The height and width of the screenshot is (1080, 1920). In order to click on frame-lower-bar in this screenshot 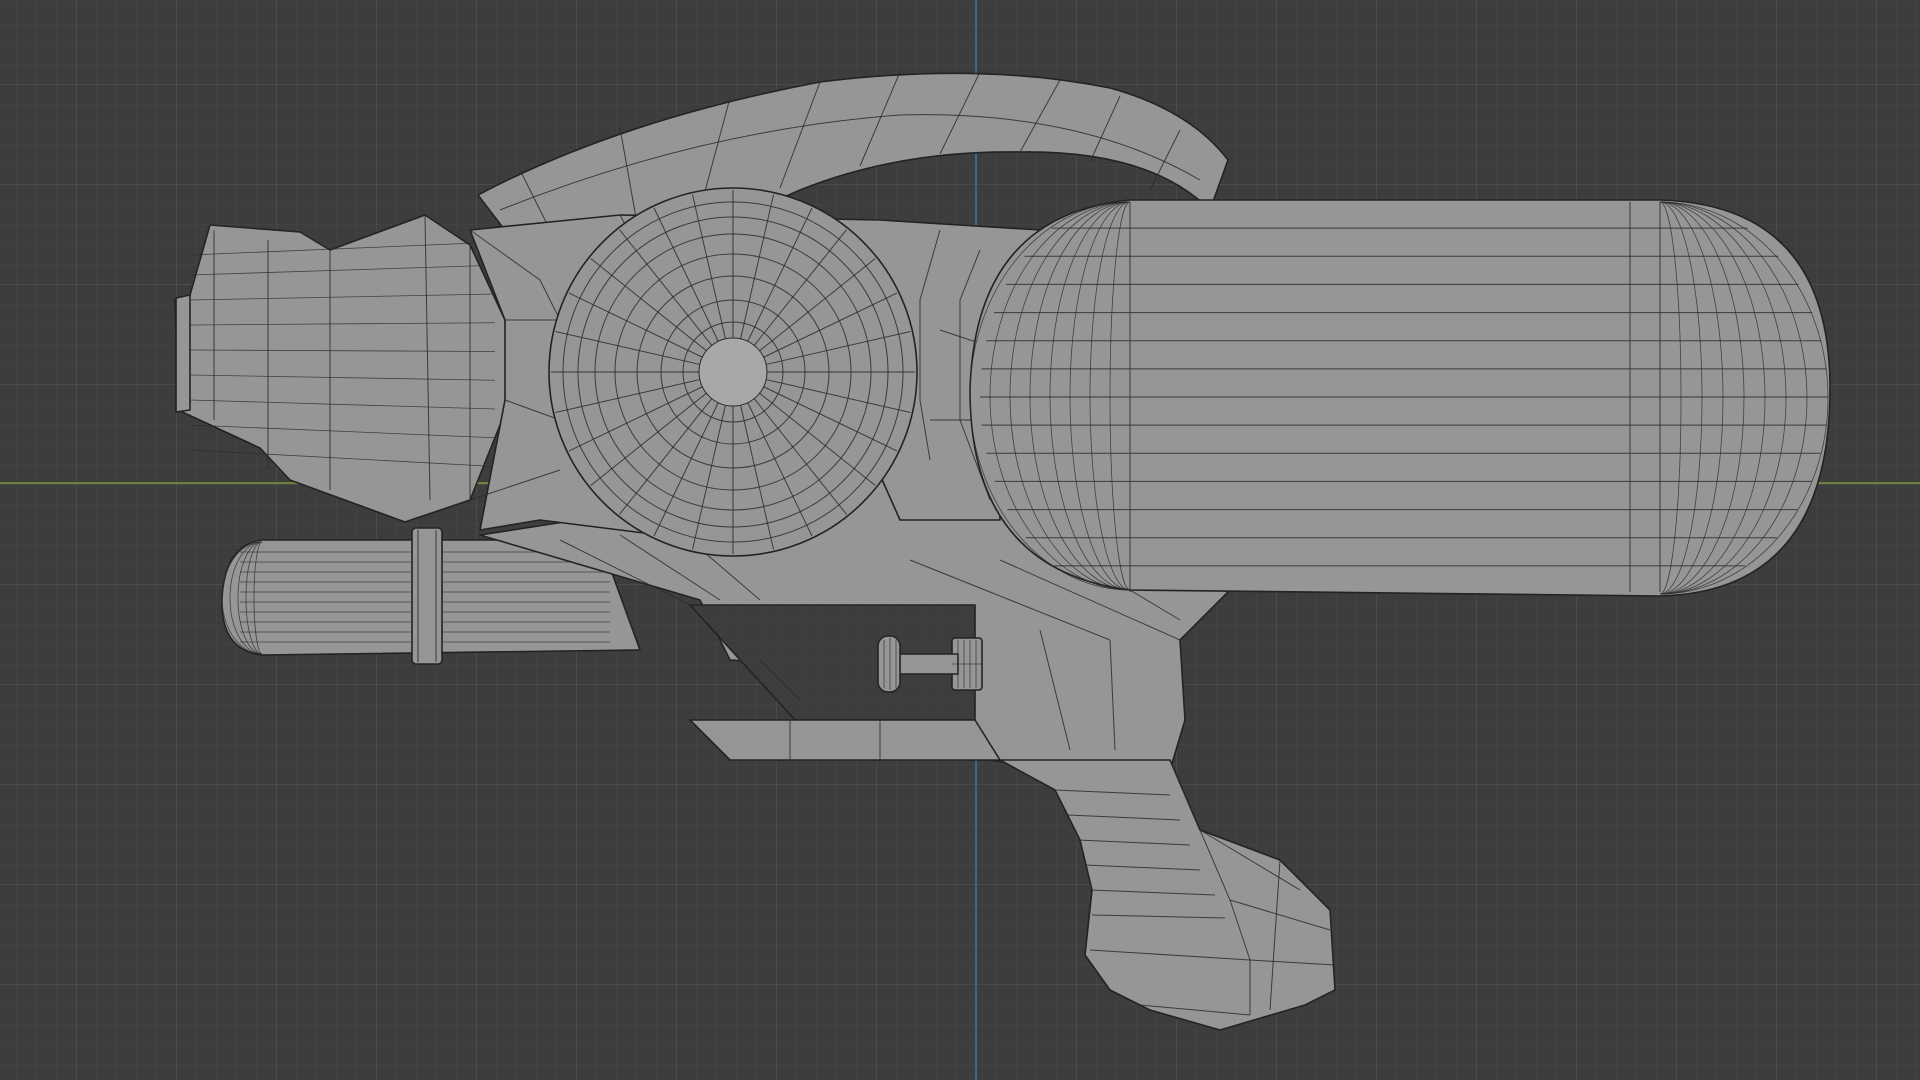, I will do `click(845, 740)`.